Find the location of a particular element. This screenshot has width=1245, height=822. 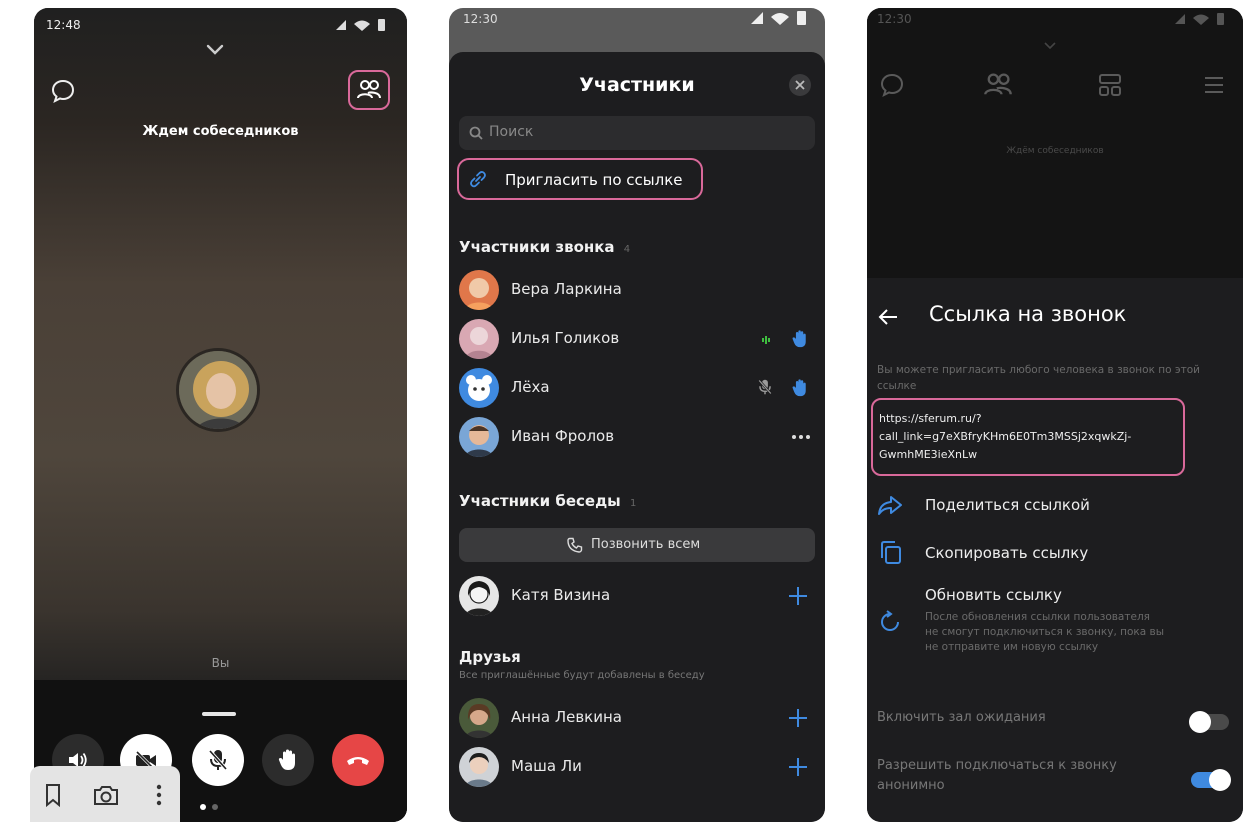

waiting-room-toggle is located at coordinates (1209, 722).